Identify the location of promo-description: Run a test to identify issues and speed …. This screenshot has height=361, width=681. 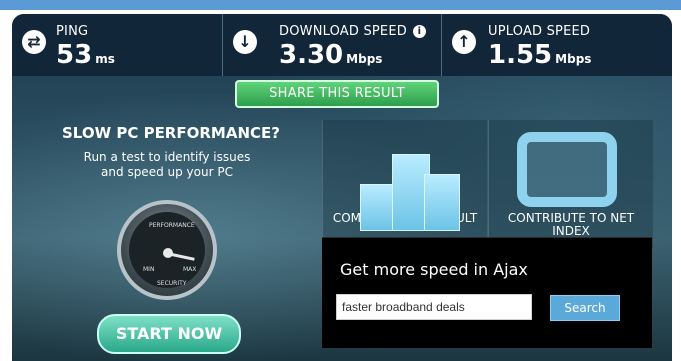
(167, 164).